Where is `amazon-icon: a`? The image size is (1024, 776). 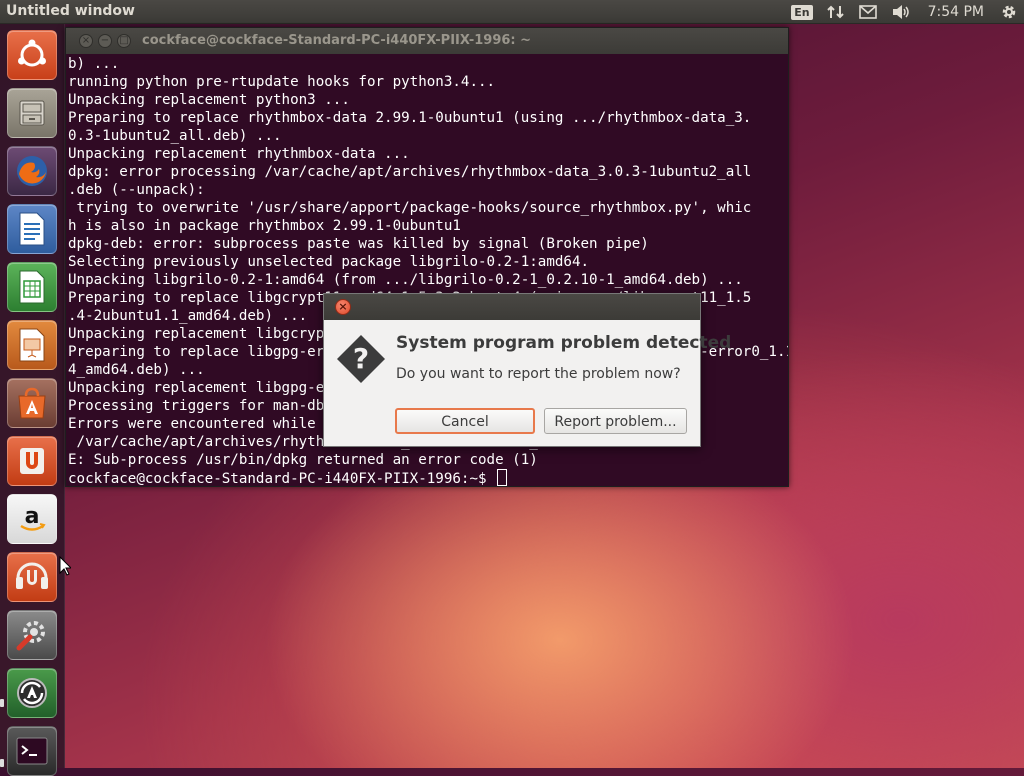 amazon-icon: a is located at coordinates (32, 519).